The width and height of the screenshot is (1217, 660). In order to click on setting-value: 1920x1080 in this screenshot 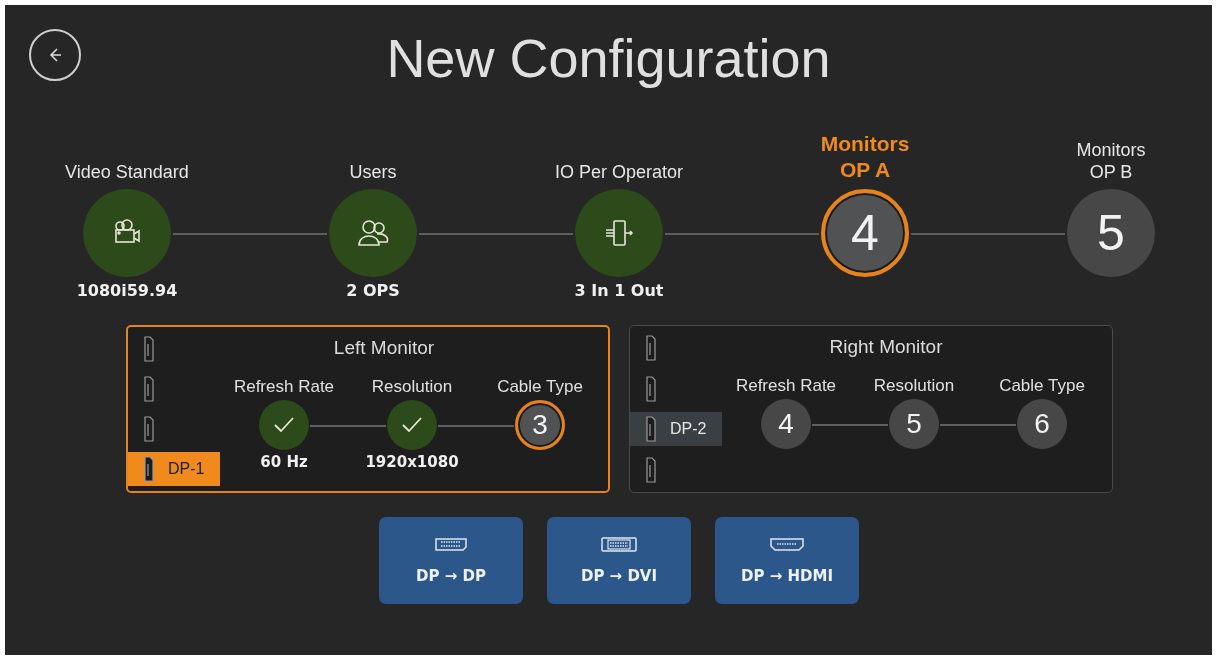, I will do `click(412, 463)`.